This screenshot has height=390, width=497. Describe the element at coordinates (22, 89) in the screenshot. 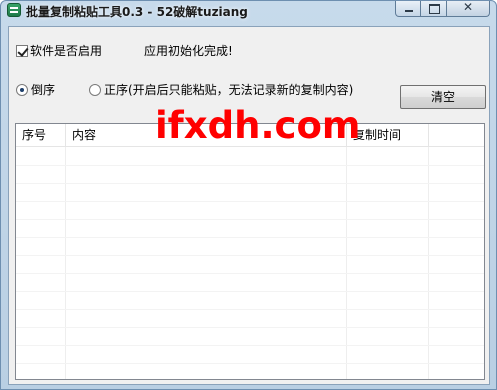

I see `radio-selected-icon` at that location.